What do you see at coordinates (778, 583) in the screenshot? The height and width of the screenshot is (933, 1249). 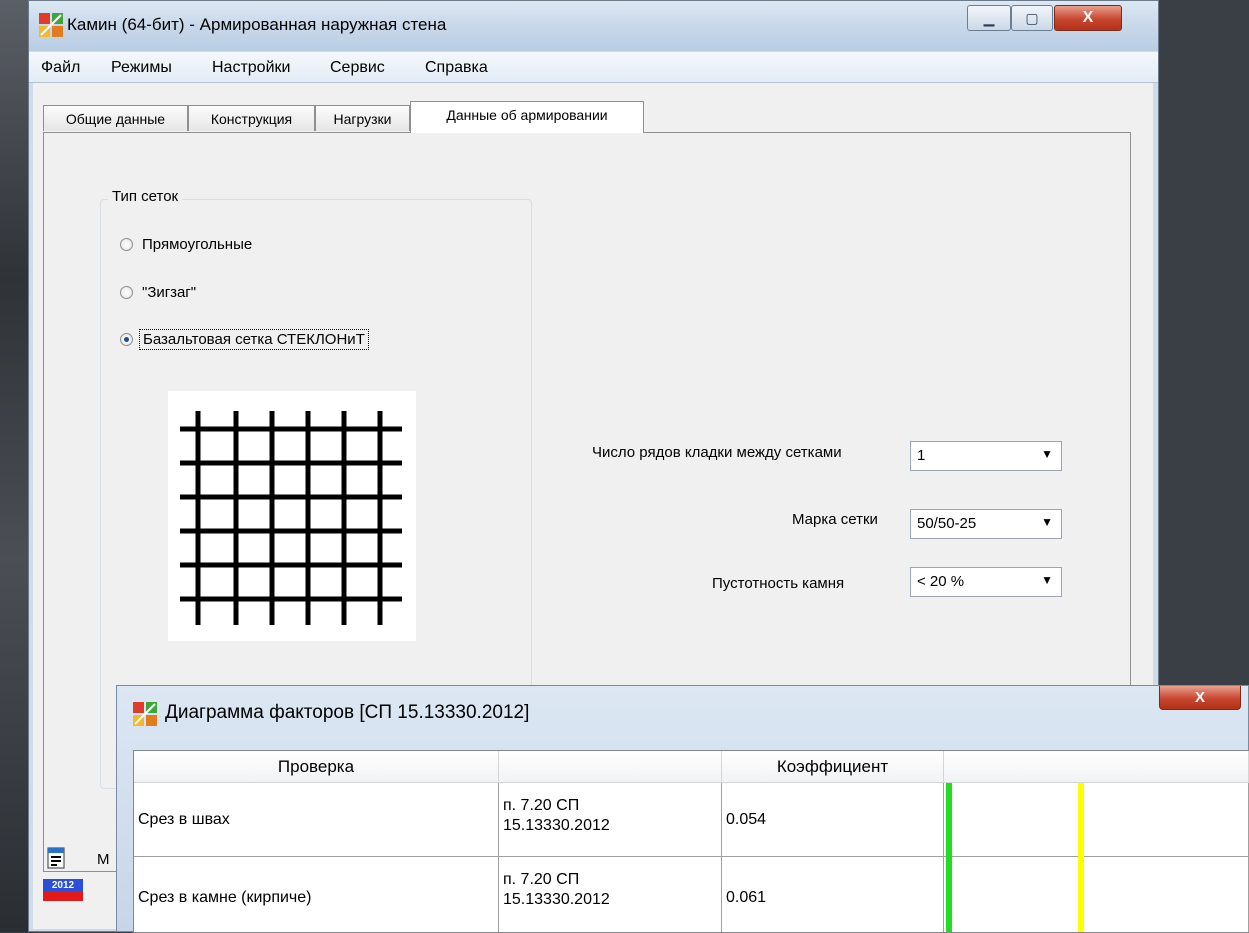 I see `stone-voidness-label: Пустотность камня` at bounding box center [778, 583].